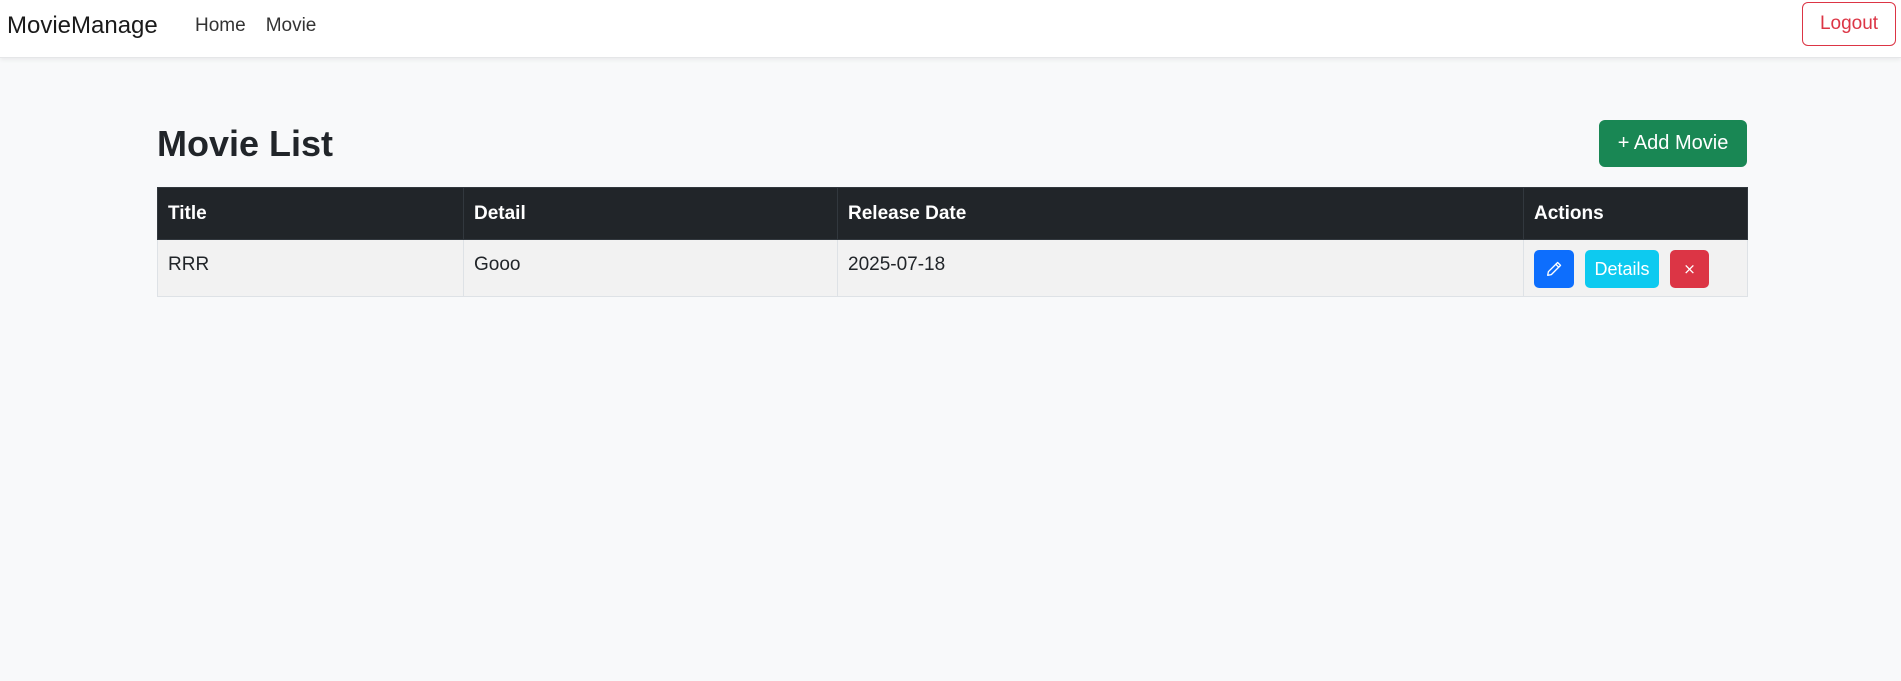  What do you see at coordinates (650, 268) in the screenshot?
I see `cell-detail: Gooo` at bounding box center [650, 268].